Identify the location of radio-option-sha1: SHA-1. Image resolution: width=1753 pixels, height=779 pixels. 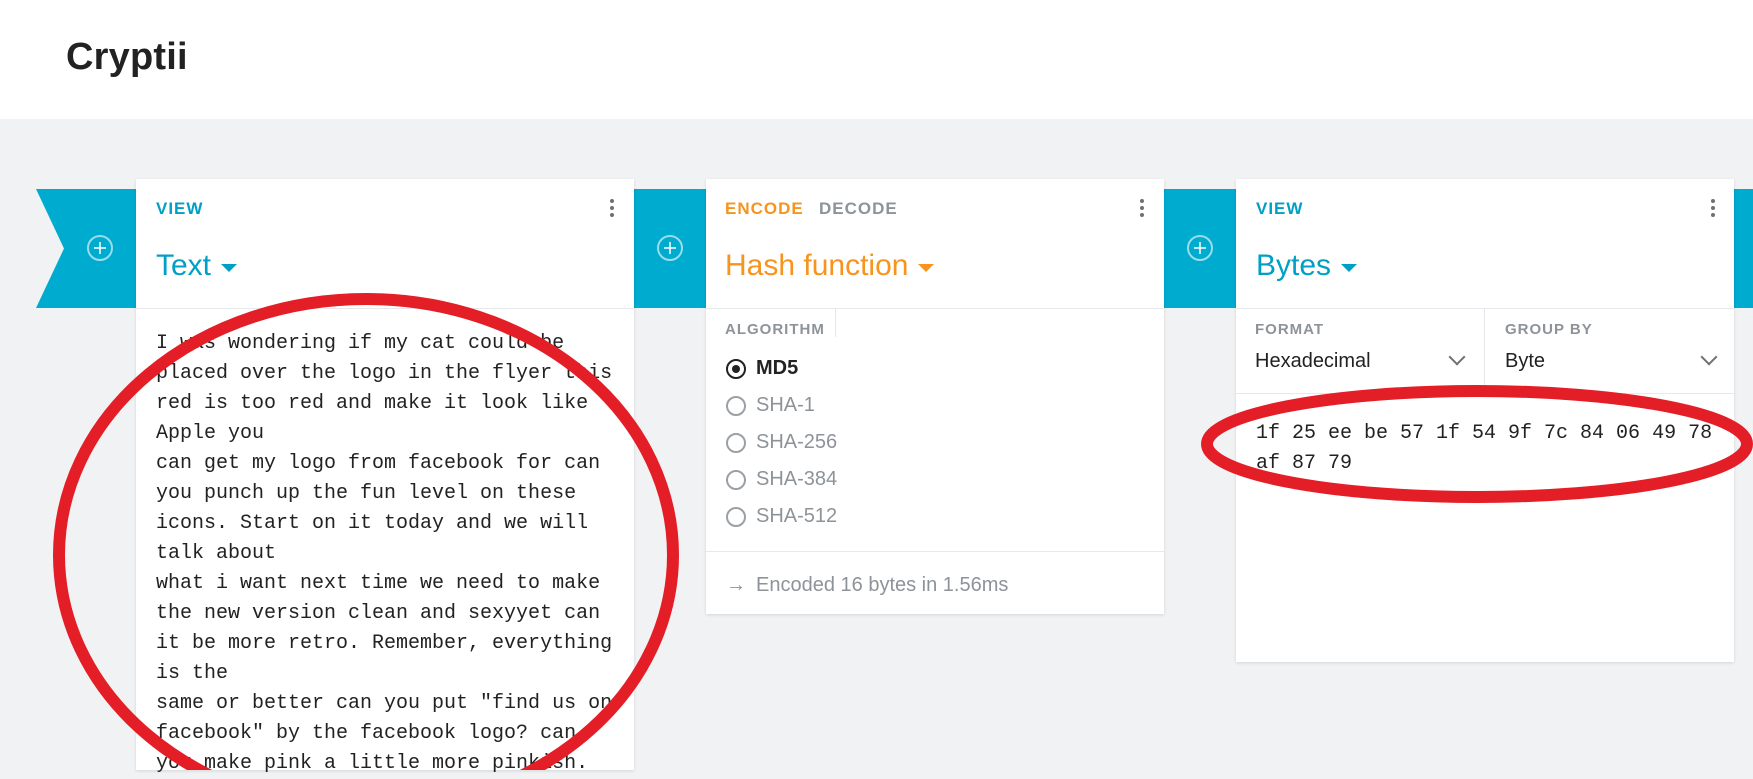
(770, 405).